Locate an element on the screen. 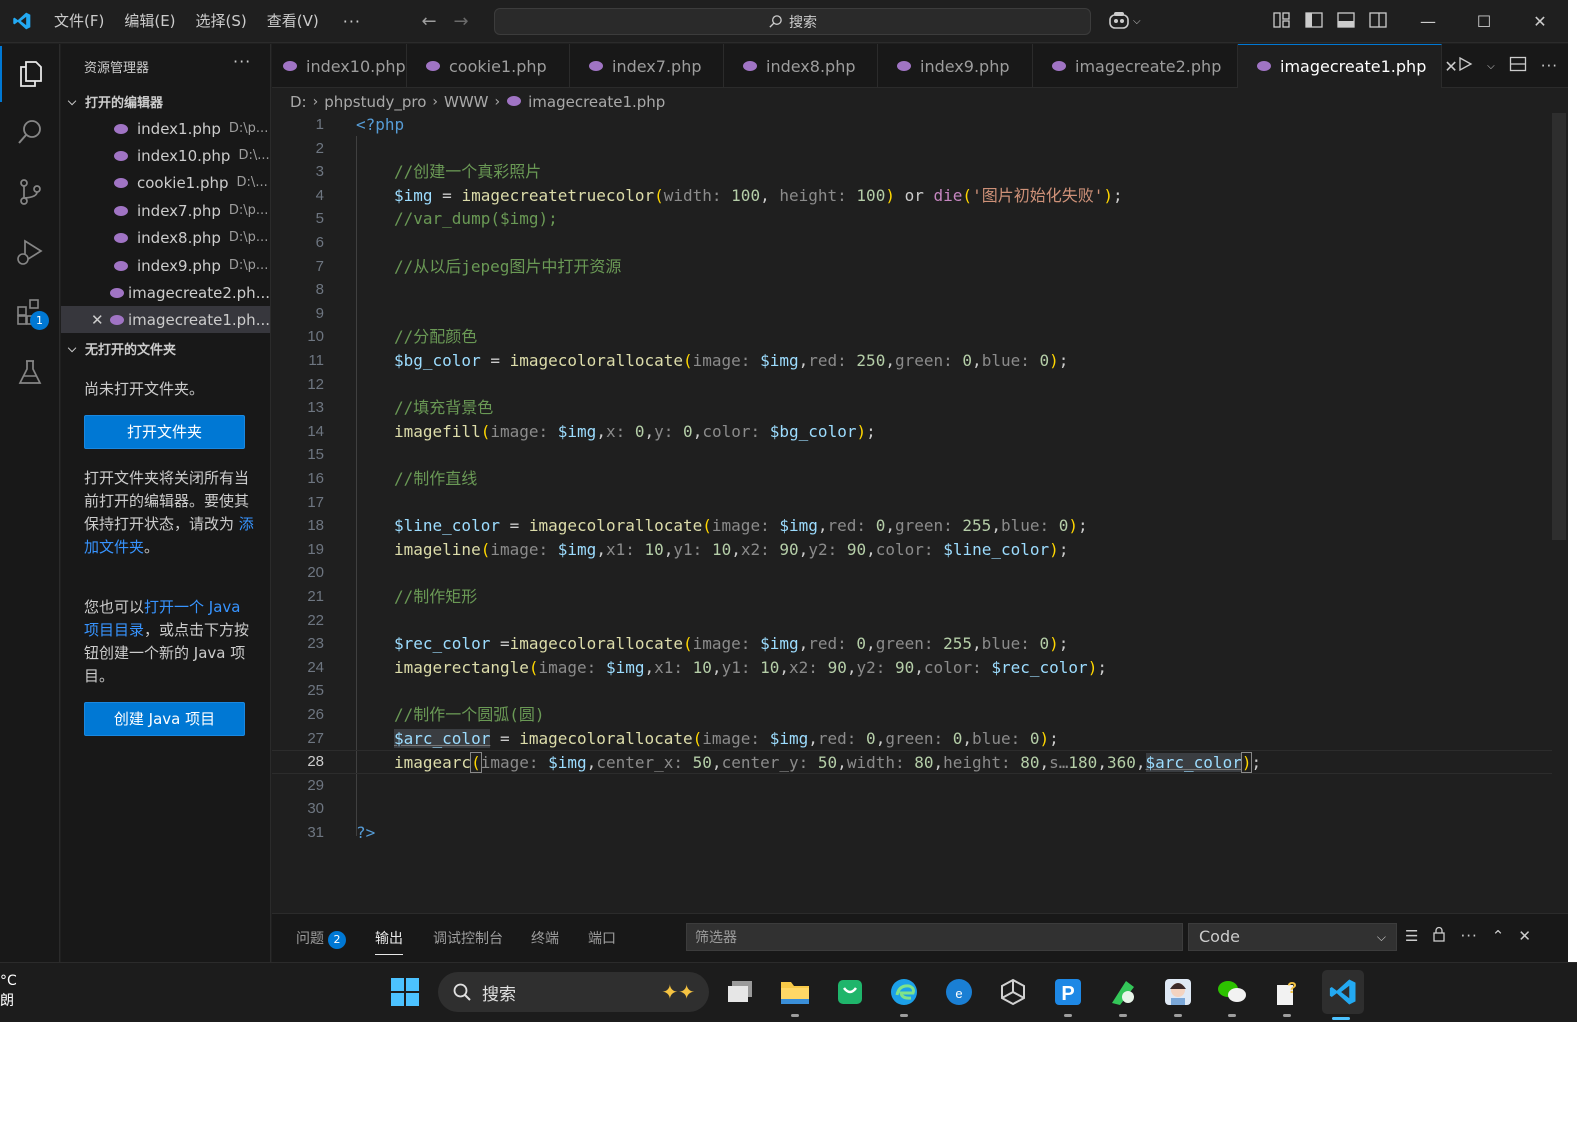 This screenshot has height=1140, width=1577. p-app-icon: P is located at coordinates (1068, 995).